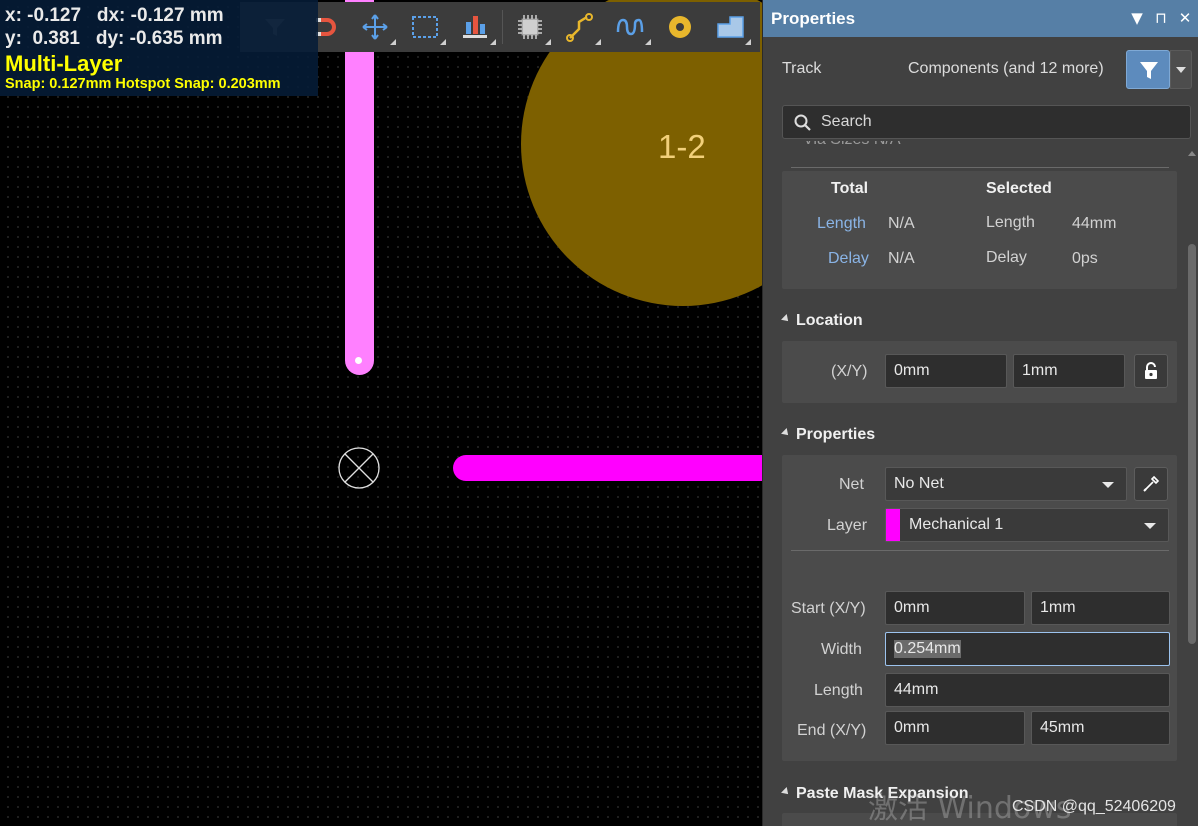 The image size is (1198, 826). I want to click on total-heading: Total, so click(850, 188).